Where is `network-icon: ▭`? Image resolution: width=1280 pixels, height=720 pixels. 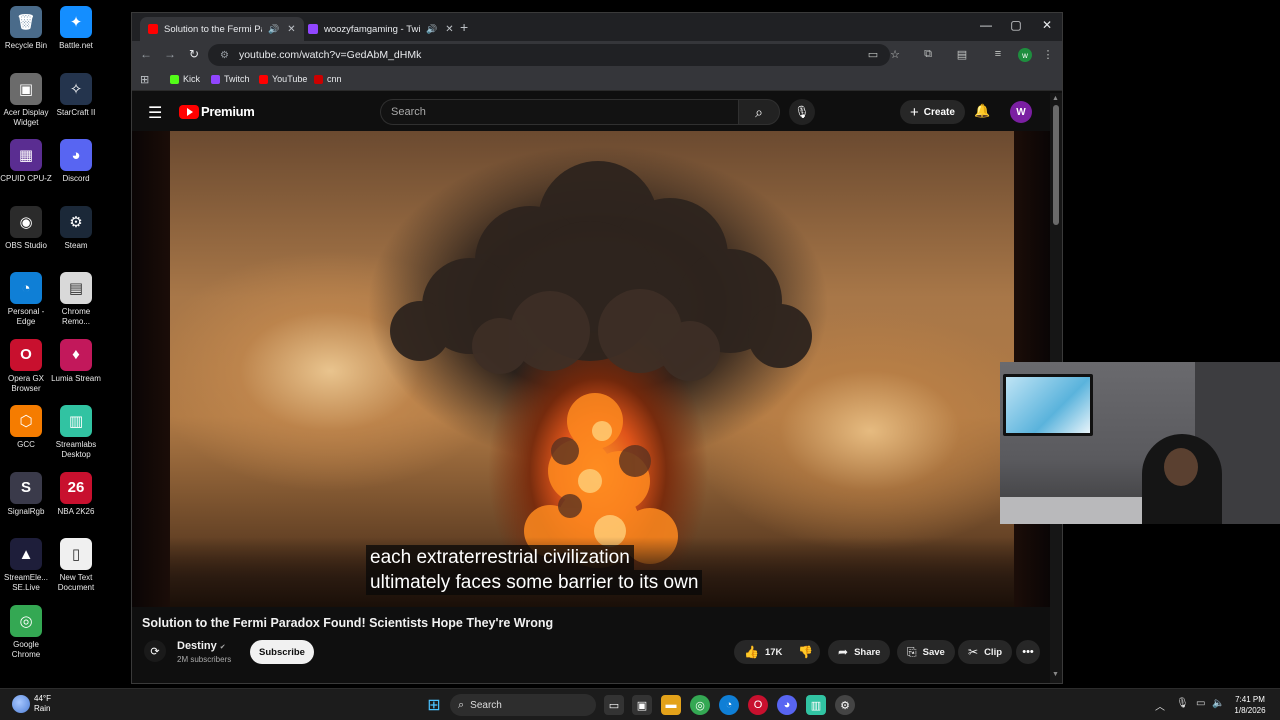 network-icon: ▭ is located at coordinates (1200, 703).